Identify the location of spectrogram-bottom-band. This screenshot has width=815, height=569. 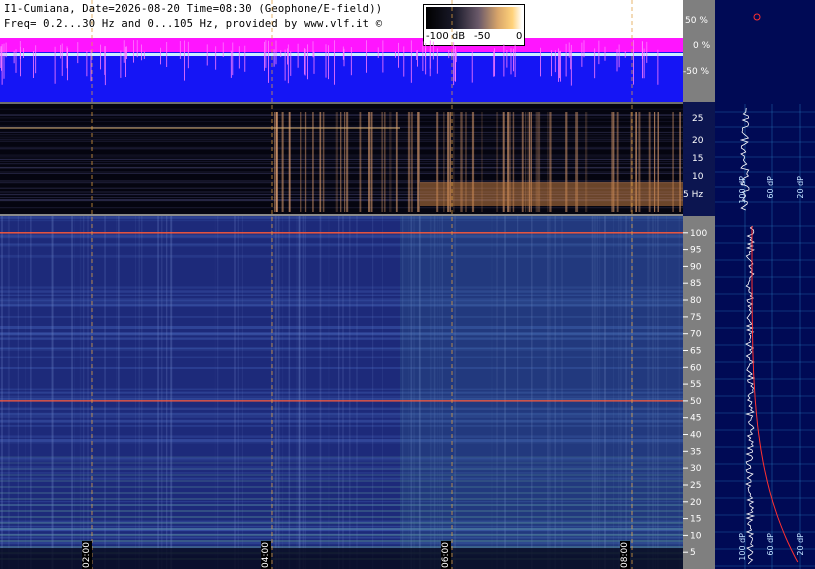
(341, 558).